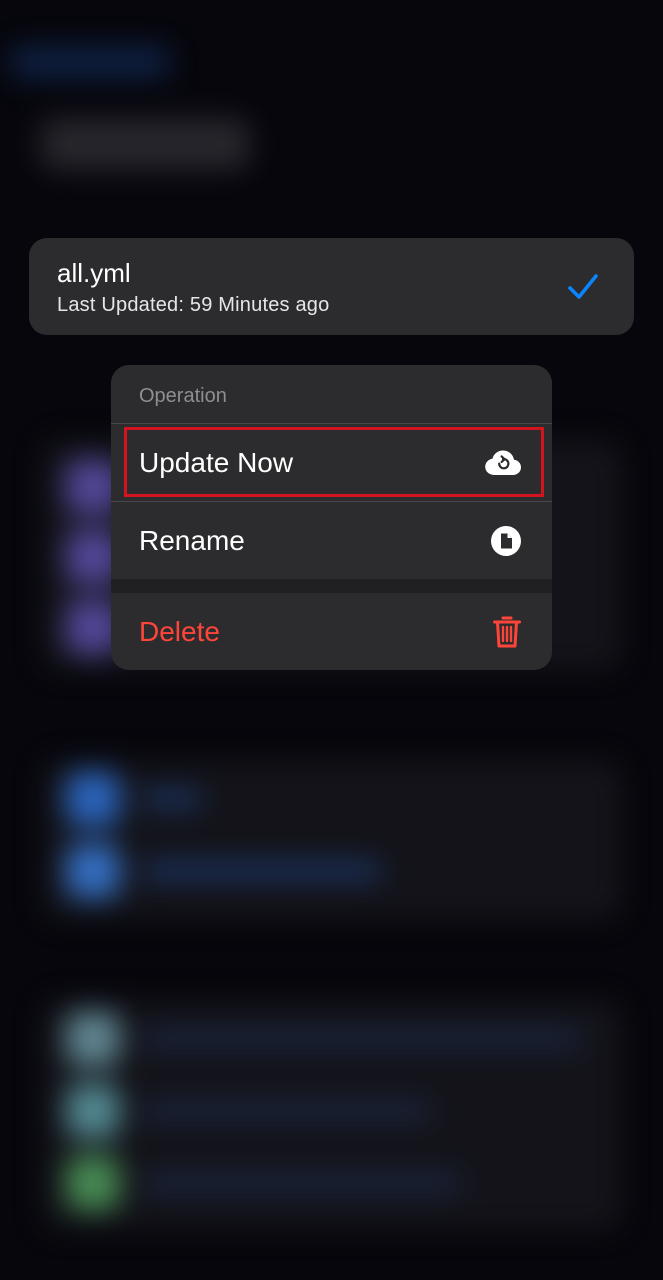 Image resolution: width=663 pixels, height=1280 pixels. Describe the element at coordinates (179, 631) in the screenshot. I see `menu-item-label: Delete` at that location.